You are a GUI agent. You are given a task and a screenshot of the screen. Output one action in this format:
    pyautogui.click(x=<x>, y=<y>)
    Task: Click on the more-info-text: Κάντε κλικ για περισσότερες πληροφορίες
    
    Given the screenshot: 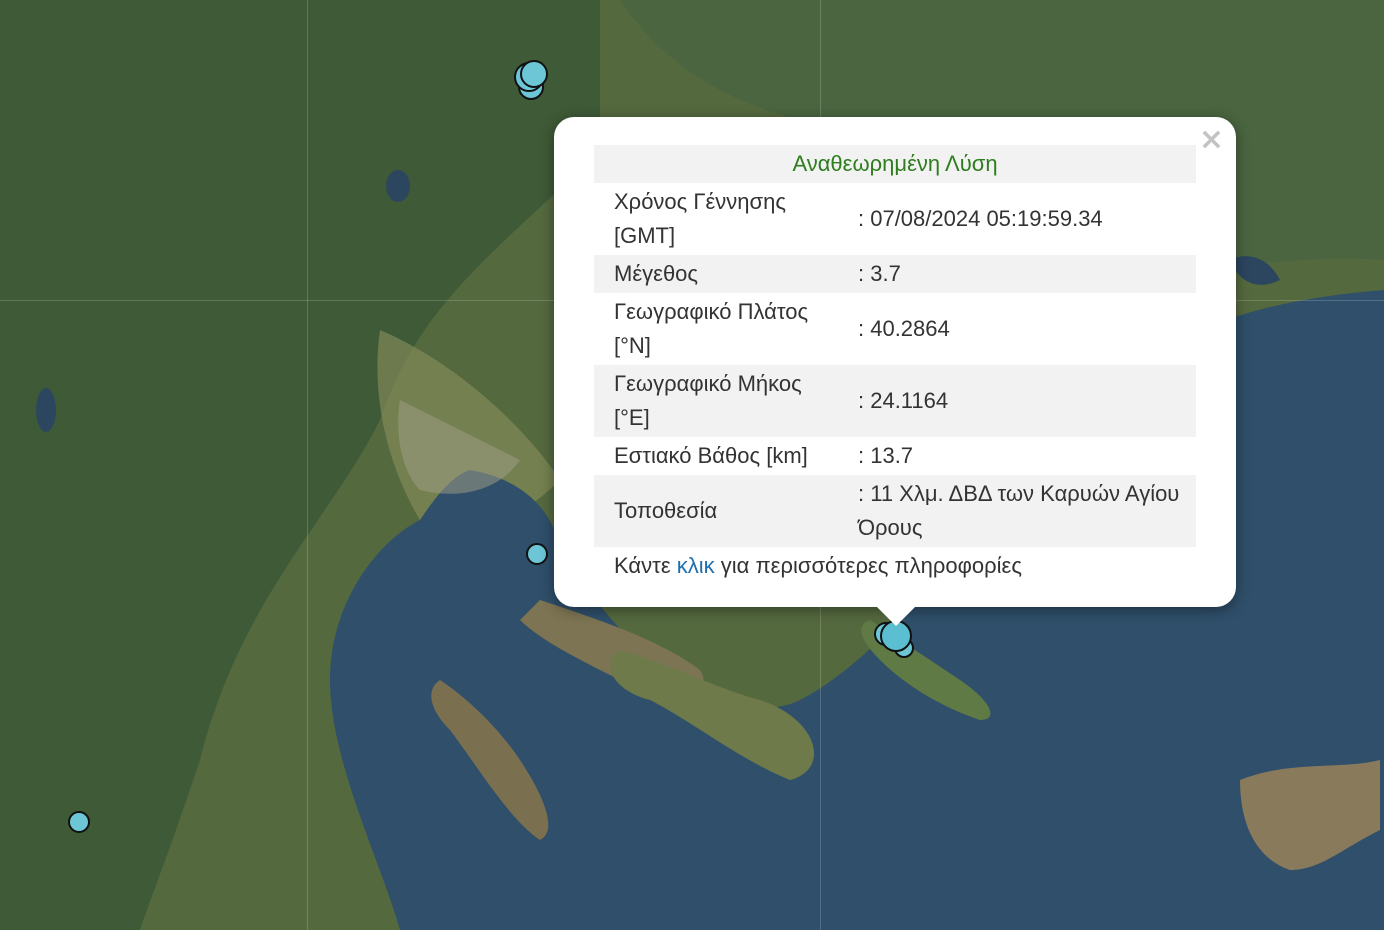 What is the action you would take?
    pyautogui.click(x=895, y=566)
    